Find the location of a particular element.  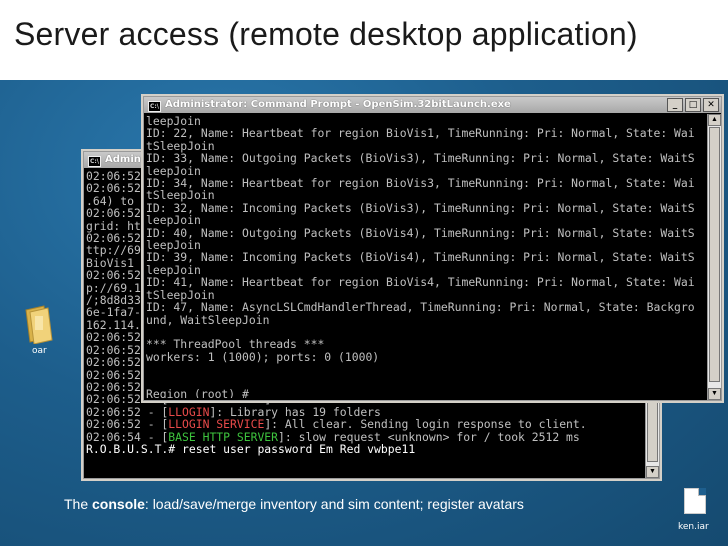

scroll-up-arrow-icon: ▲ is located at coordinates (714, 120).